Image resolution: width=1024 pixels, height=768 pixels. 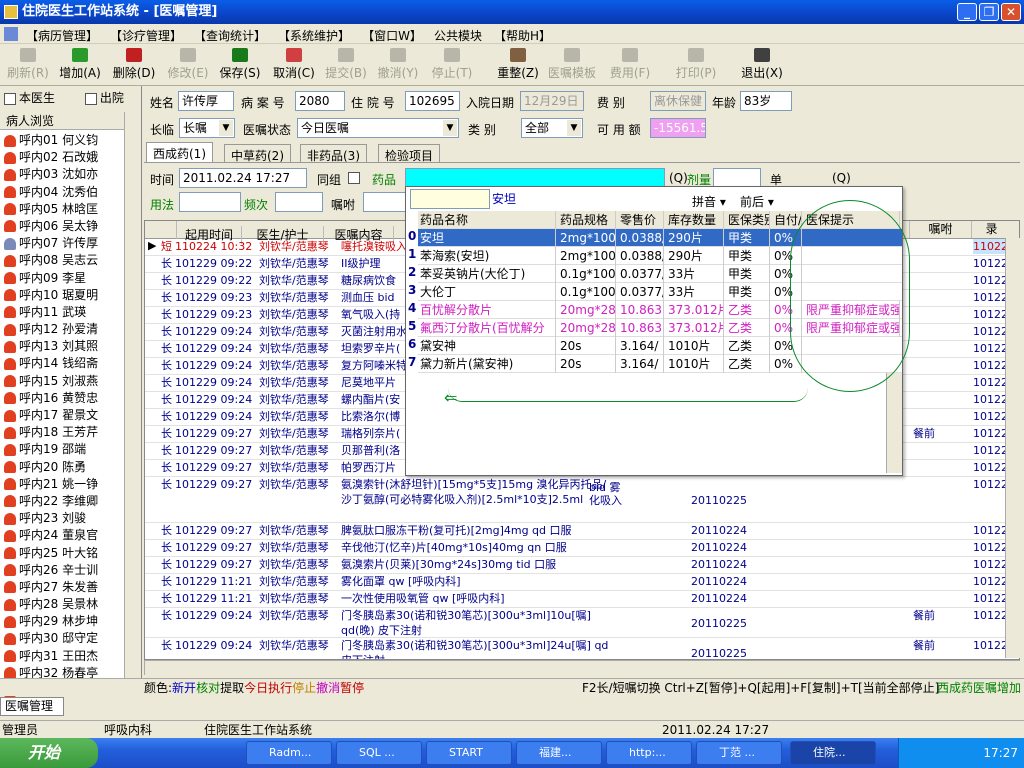 I want to click on tab-non-drug: 非药品(3), so click(x=333, y=153).